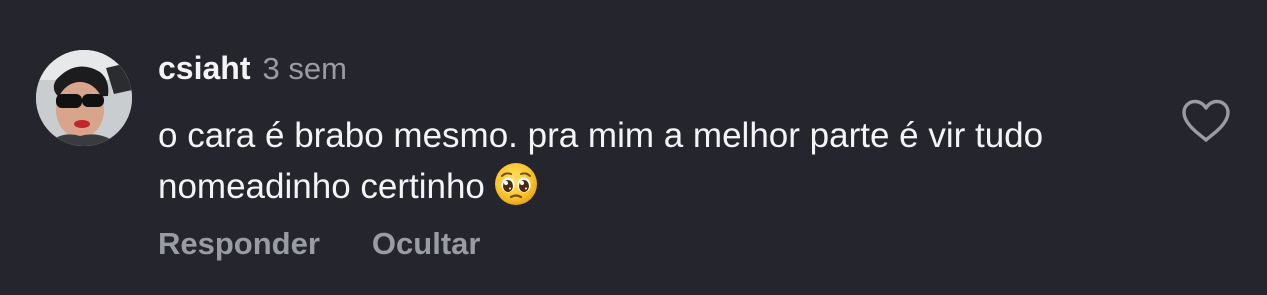 This screenshot has height=295, width=1267. Describe the element at coordinates (426, 244) in the screenshot. I see `hide-button: Ocultar` at that location.